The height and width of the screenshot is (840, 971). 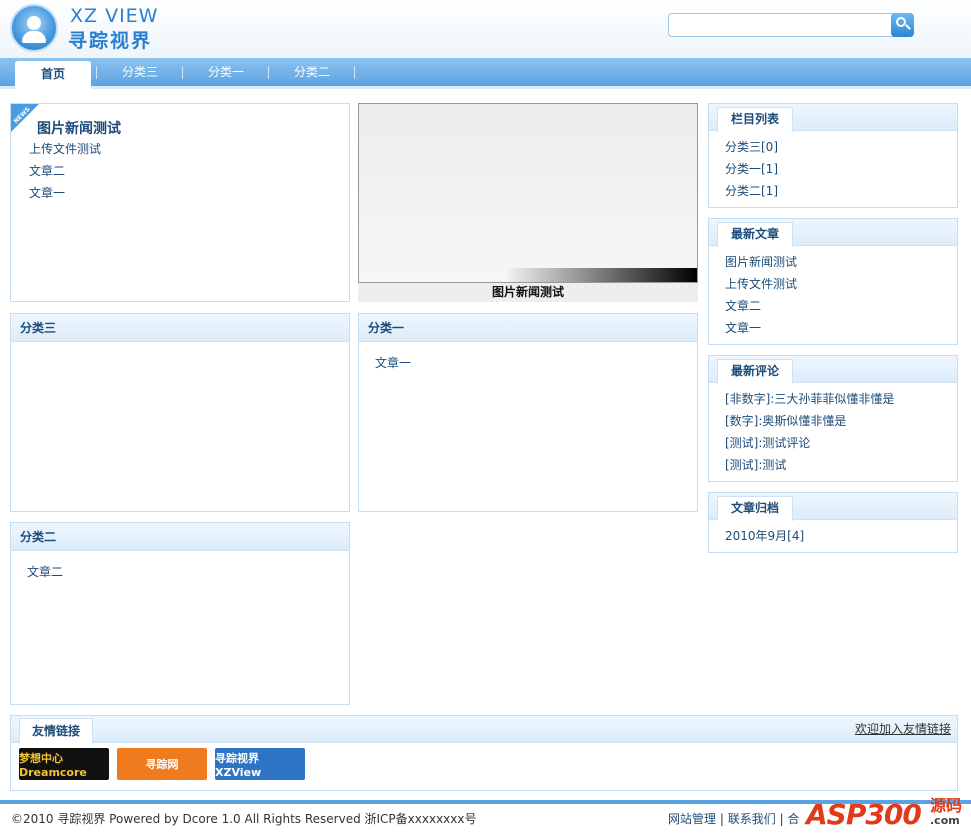 I want to click on nav-item-home: 首页, so click(x=53, y=75).